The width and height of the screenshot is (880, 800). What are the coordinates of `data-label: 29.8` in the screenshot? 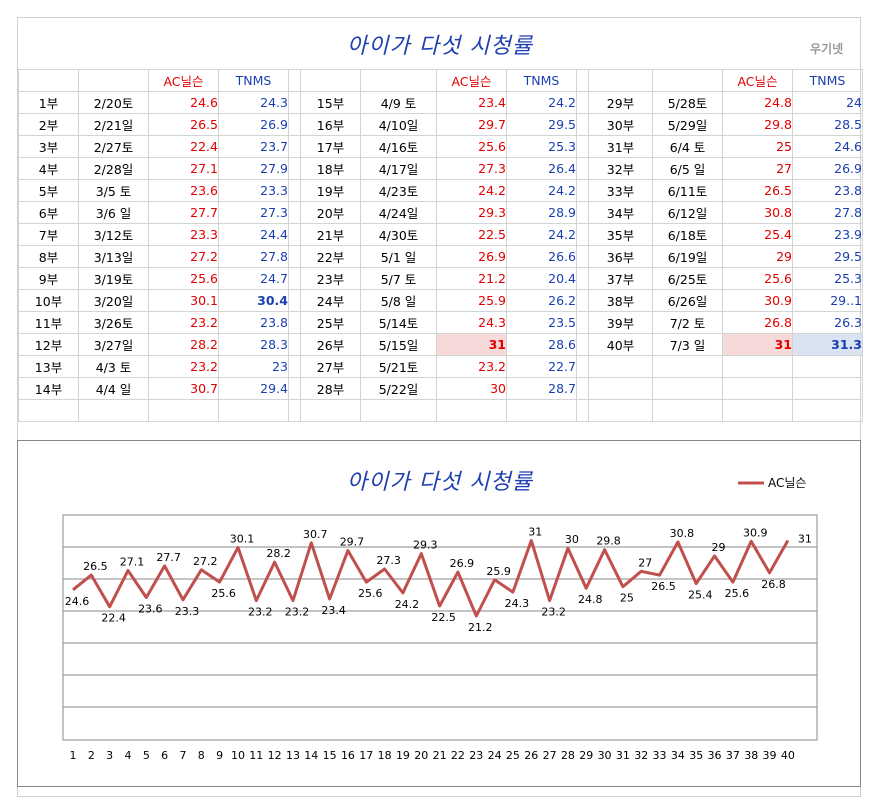 It's located at (608, 541).